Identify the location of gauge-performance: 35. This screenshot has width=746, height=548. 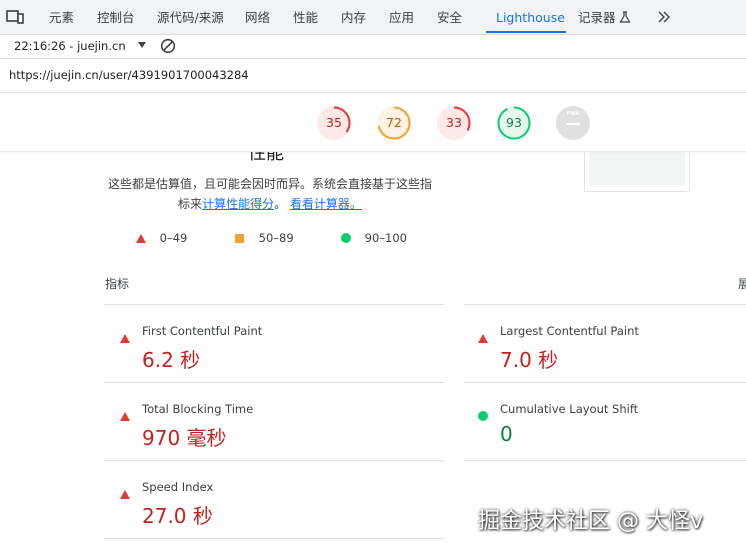
(334, 123).